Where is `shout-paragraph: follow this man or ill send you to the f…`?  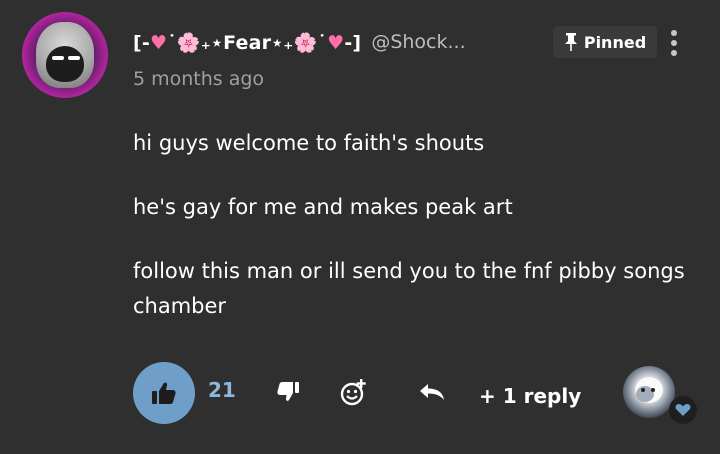 shout-paragraph: follow this man or ill send you to the f… is located at coordinates (409, 288).